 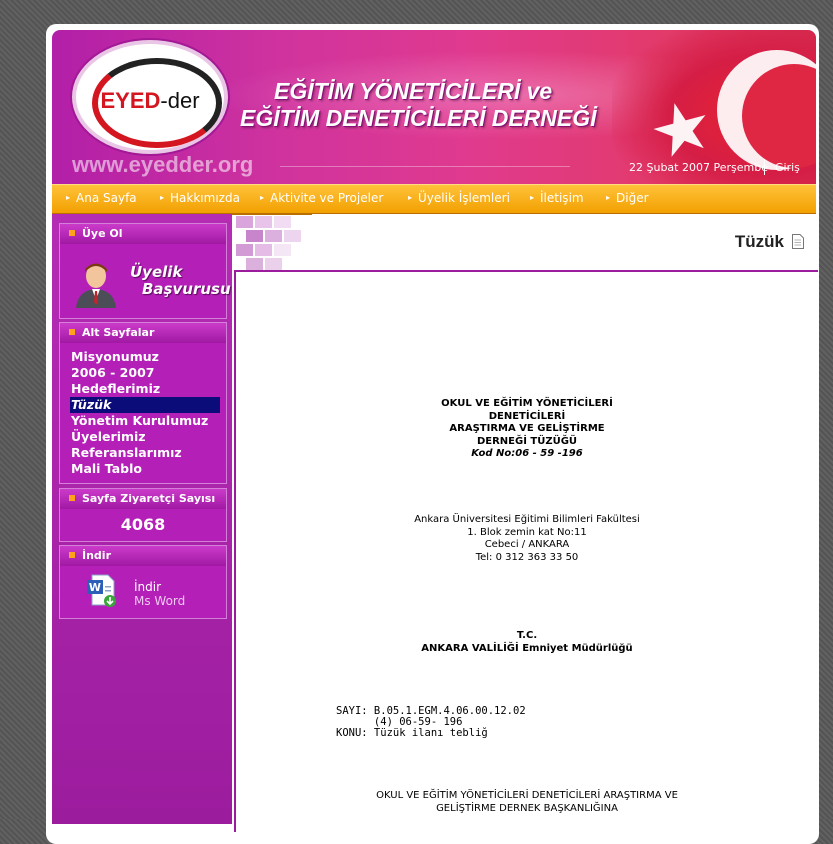 I want to click on doc-address-line2: 1. Blok zemin kat No:11, so click(x=527, y=532).